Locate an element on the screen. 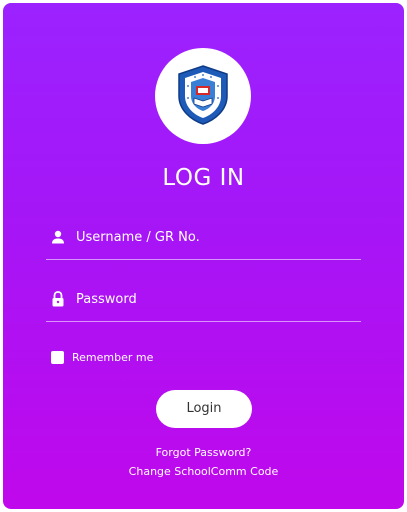 The height and width of the screenshot is (512, 407). school-crest-icon is located at coordinates (203, 95).